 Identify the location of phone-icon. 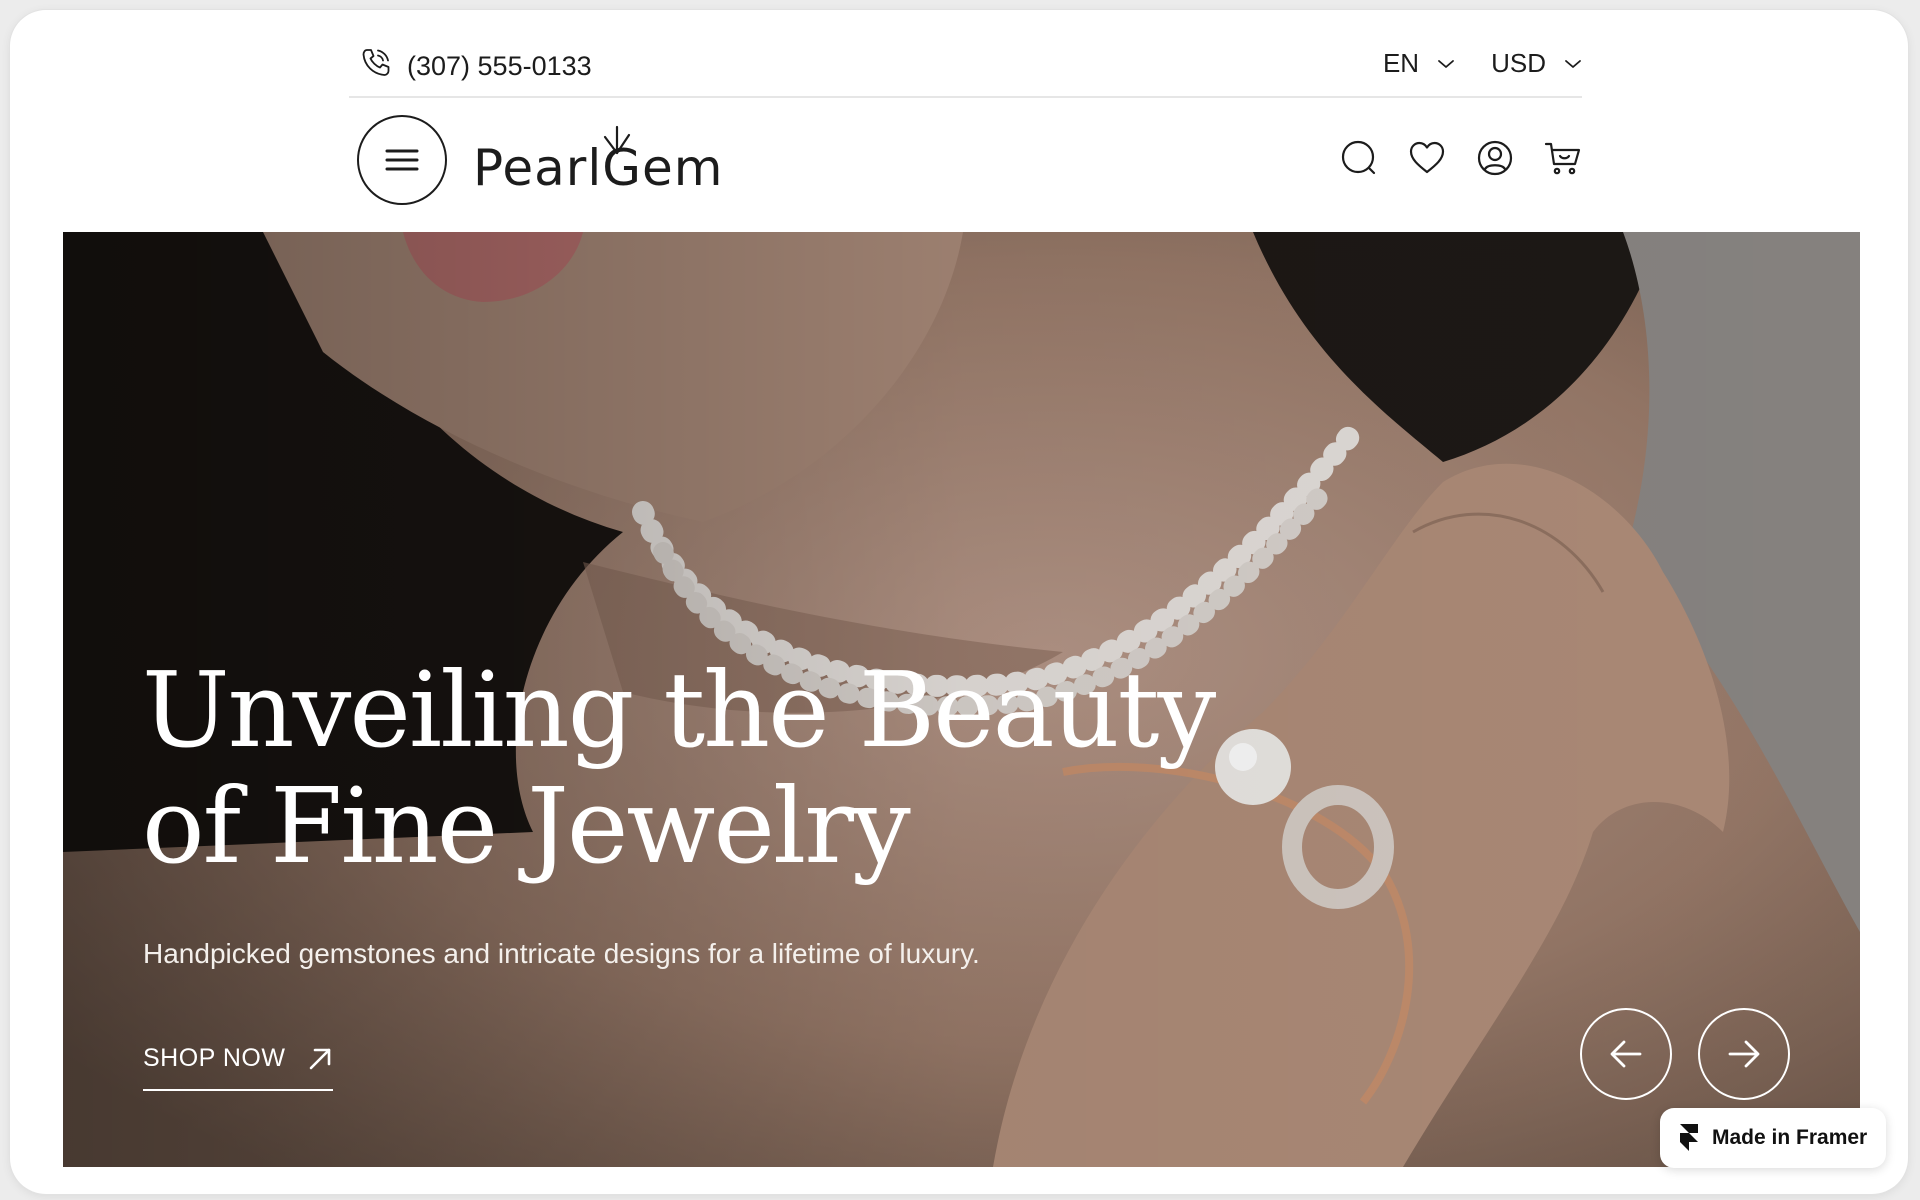
(376, 66).